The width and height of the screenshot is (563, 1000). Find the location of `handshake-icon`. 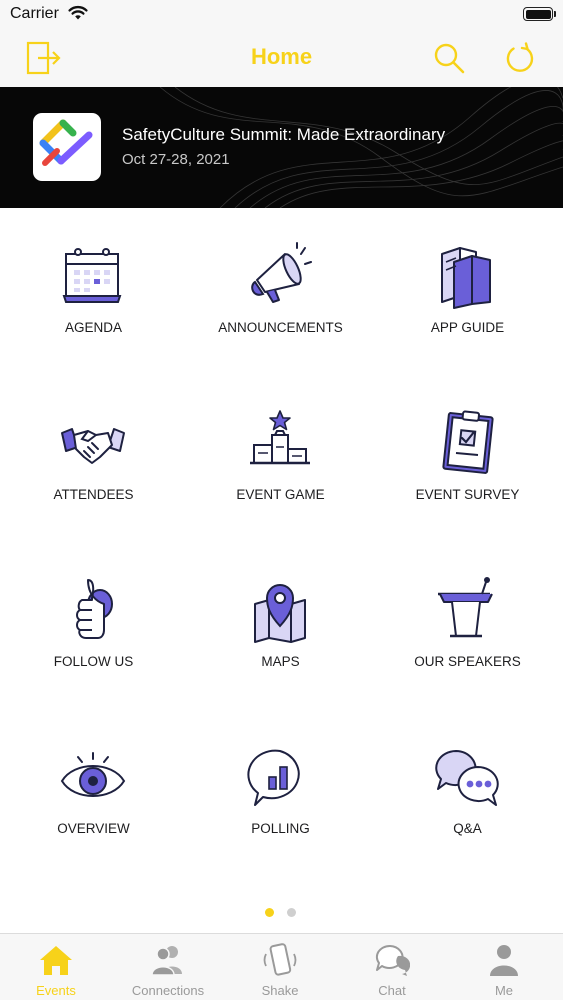

handshake-icon is located at coordinates (93, 446).